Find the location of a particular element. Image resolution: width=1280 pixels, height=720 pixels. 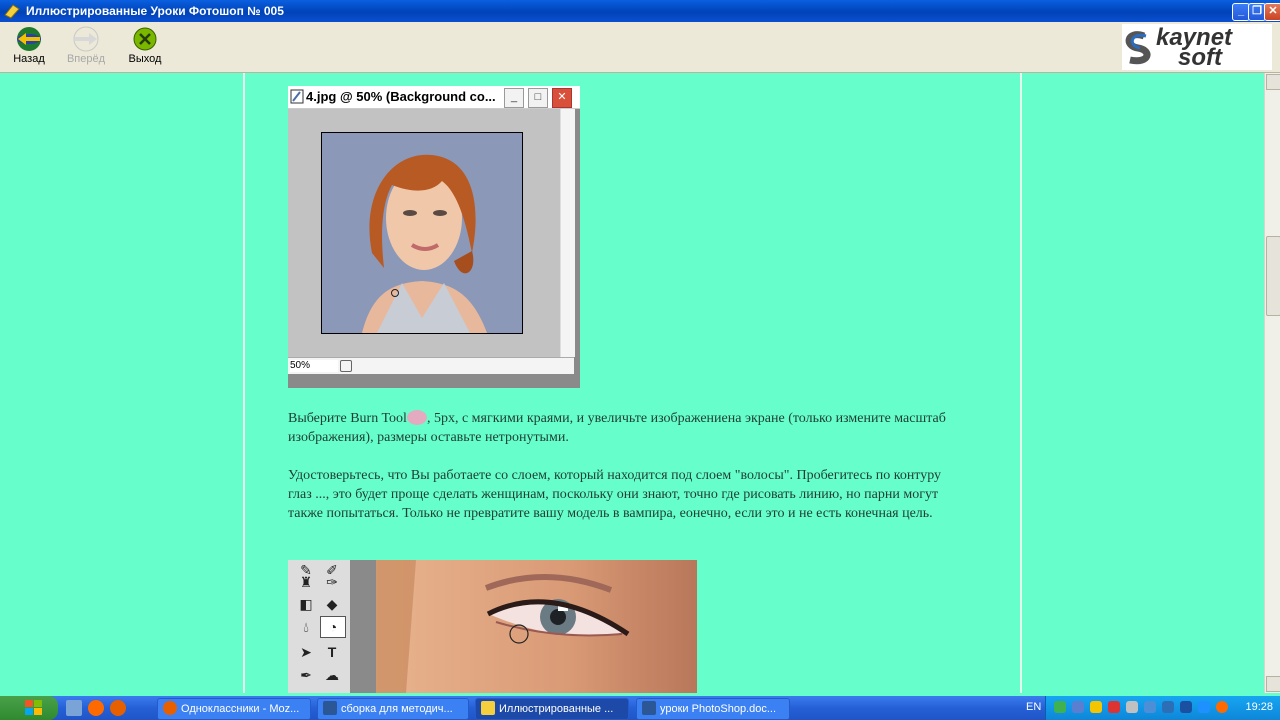

ps-status-bar: 50% is located at coordinates (431, 365).